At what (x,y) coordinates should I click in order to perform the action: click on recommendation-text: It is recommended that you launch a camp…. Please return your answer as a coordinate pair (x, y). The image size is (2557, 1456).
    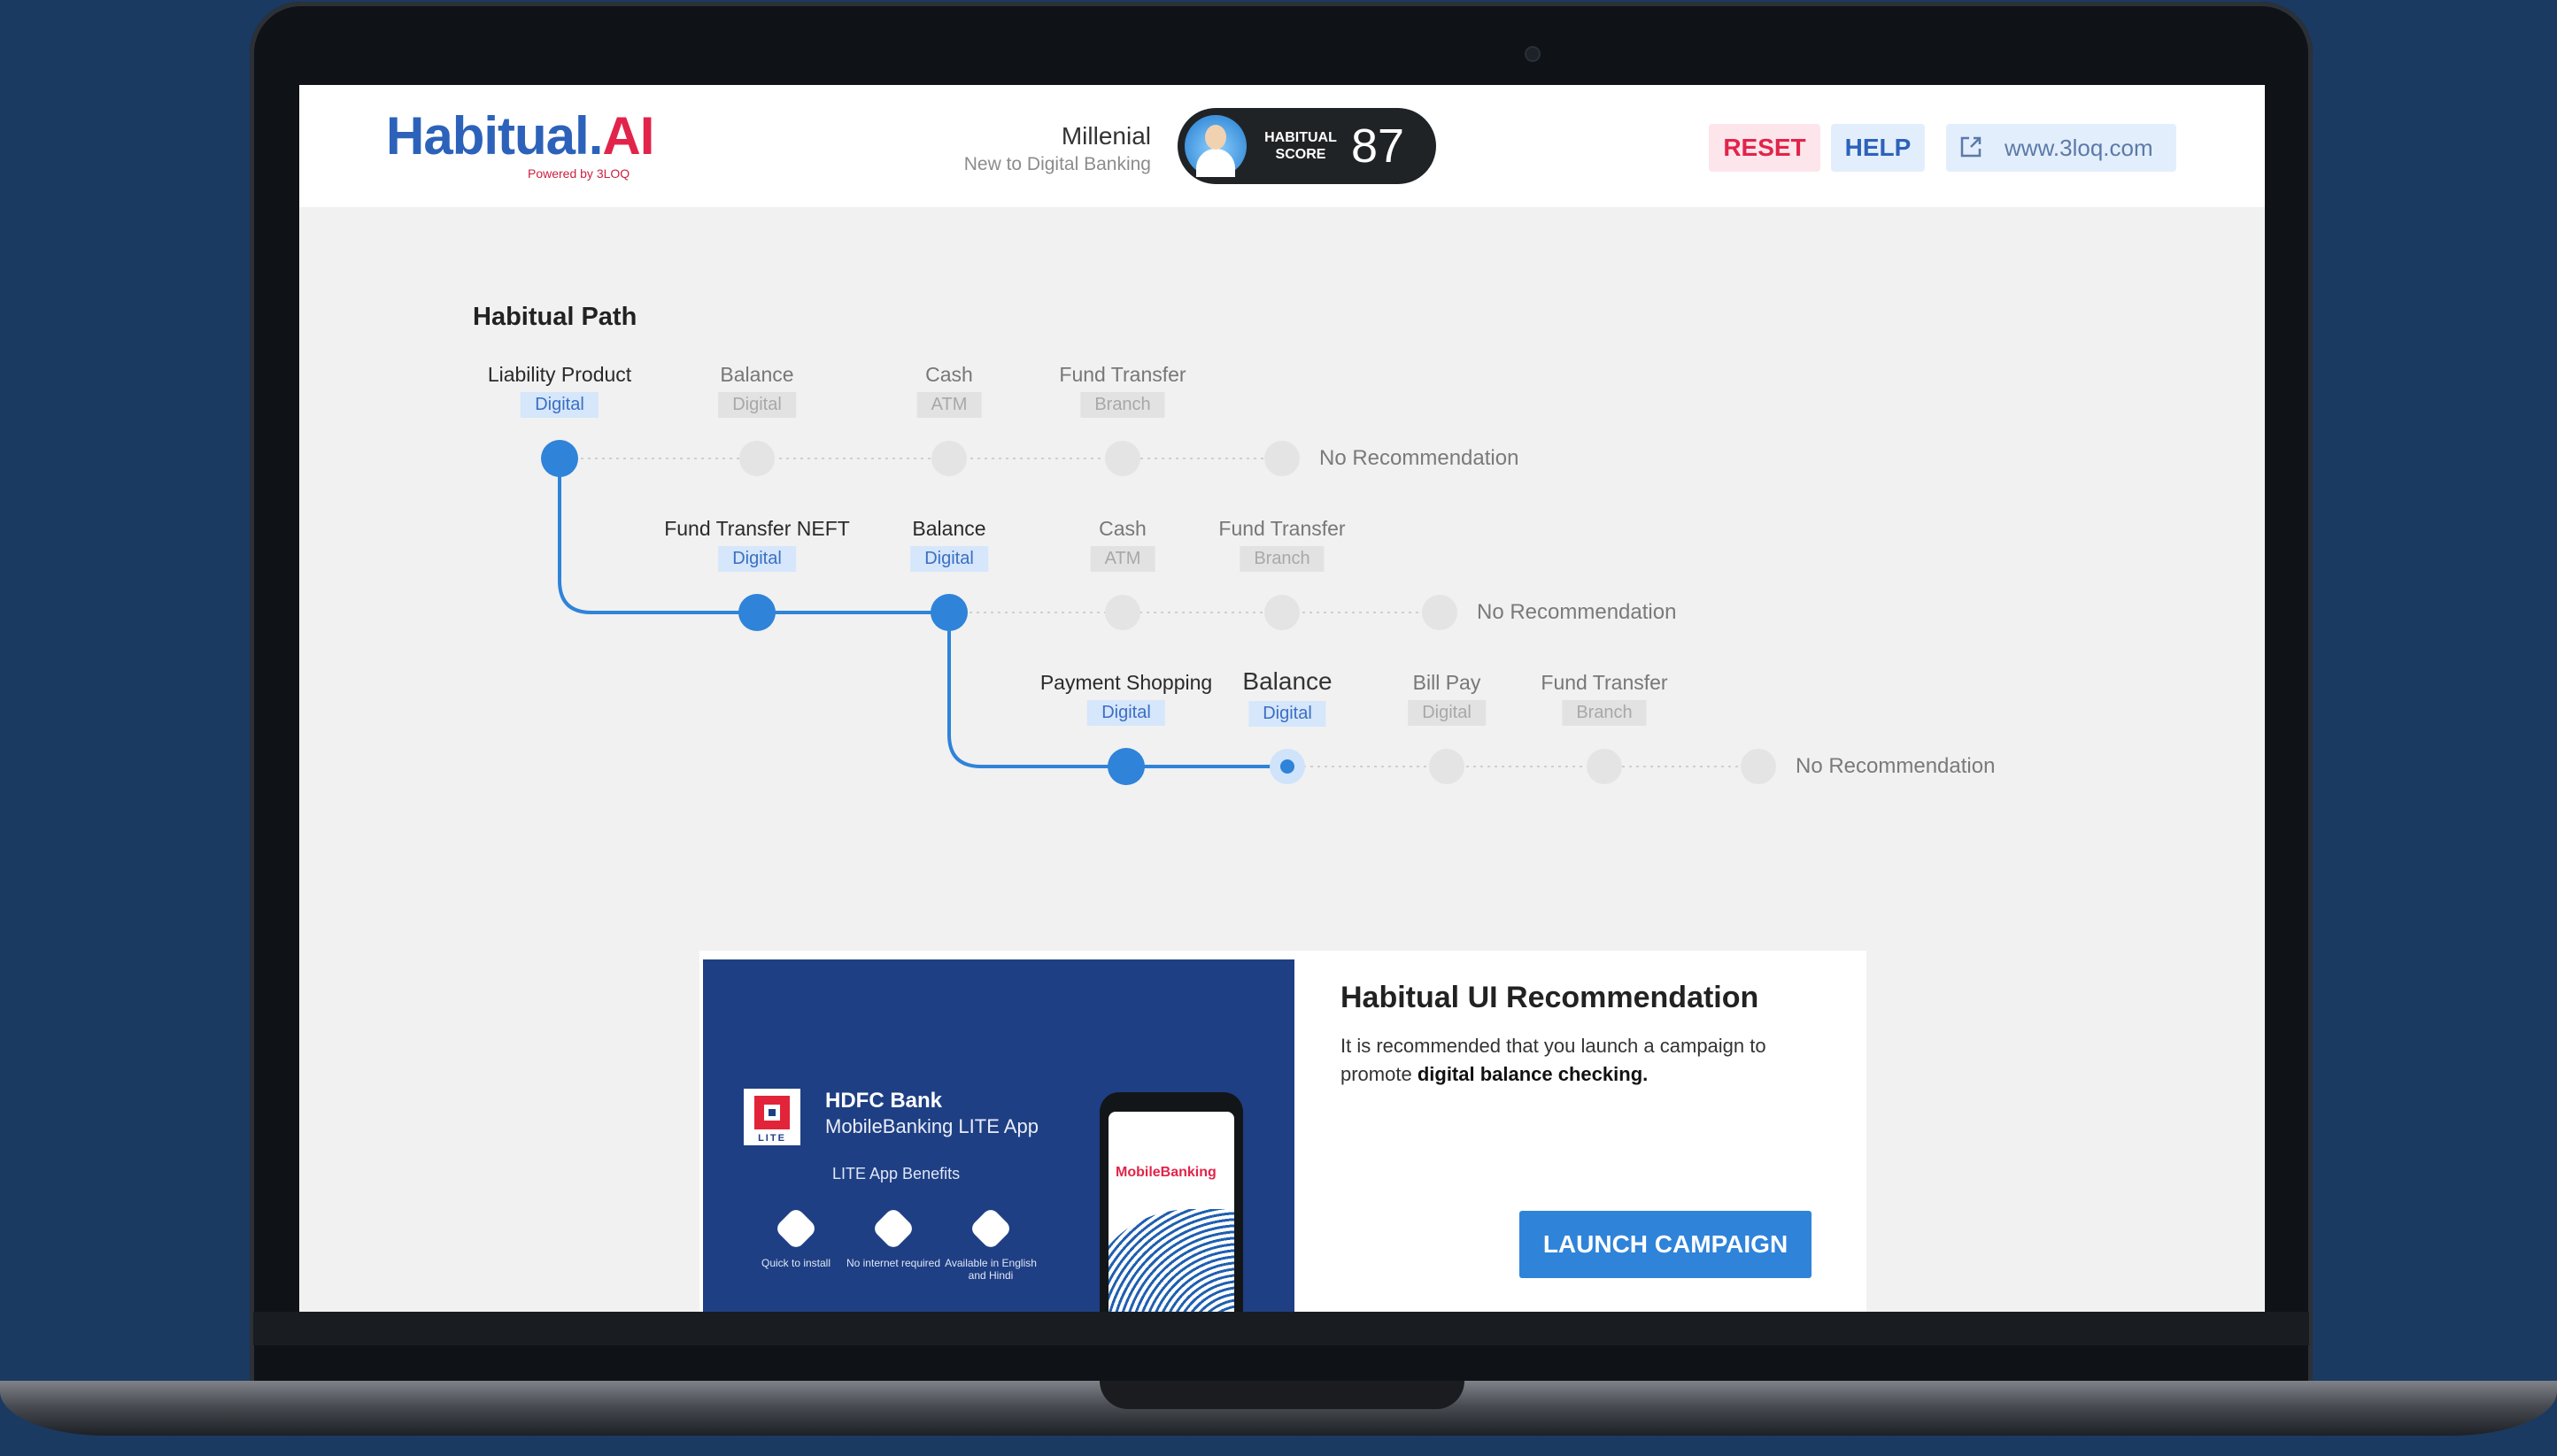
    Looking at the image, I should click on (1553, 1060).